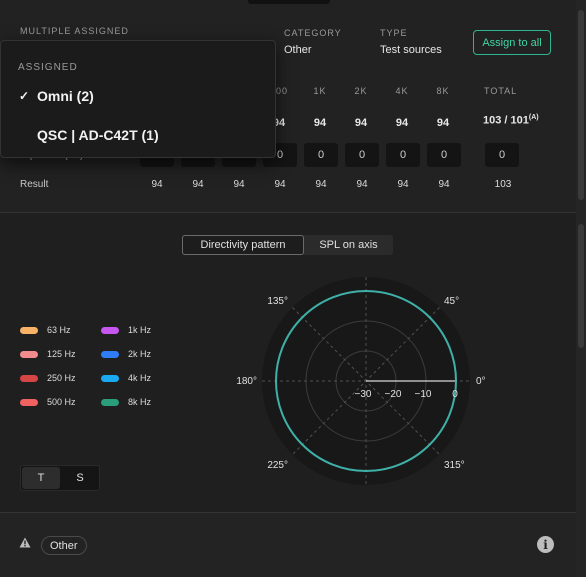  I want to click on total-level: 103 / 101(A), so click(511, 120).